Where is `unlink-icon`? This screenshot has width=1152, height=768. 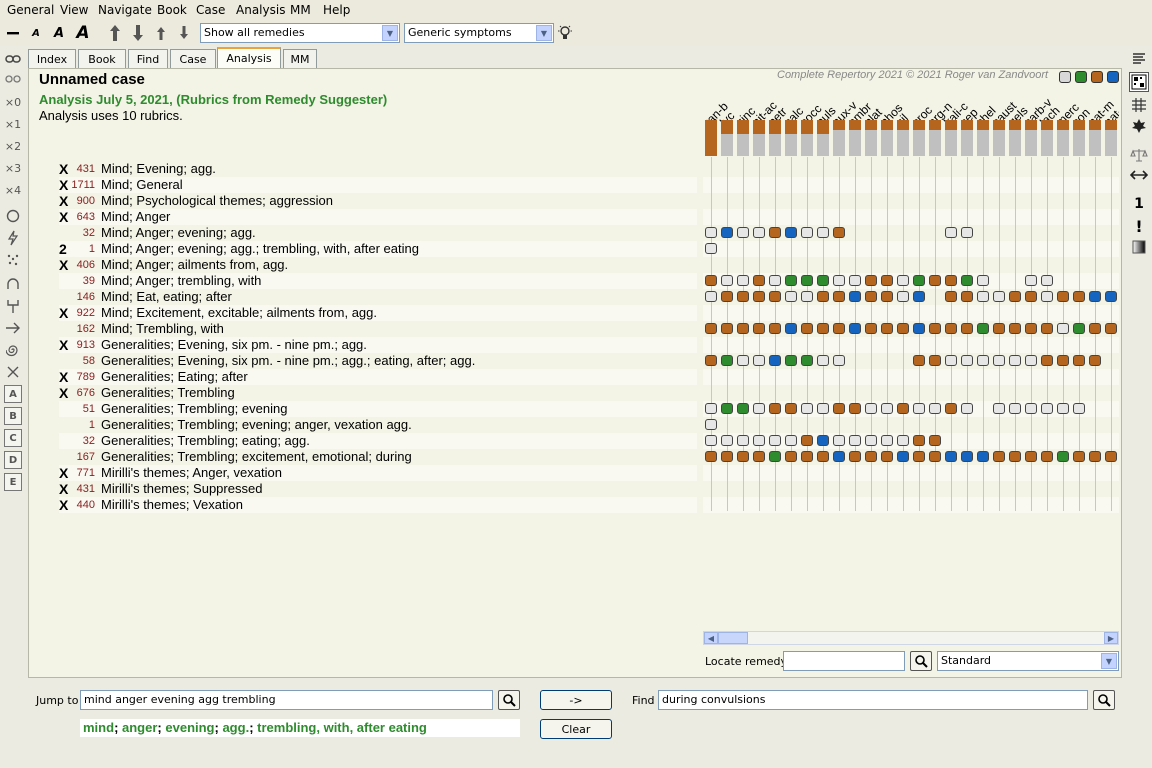
unlink-icon is located at coordinates (13, 79).